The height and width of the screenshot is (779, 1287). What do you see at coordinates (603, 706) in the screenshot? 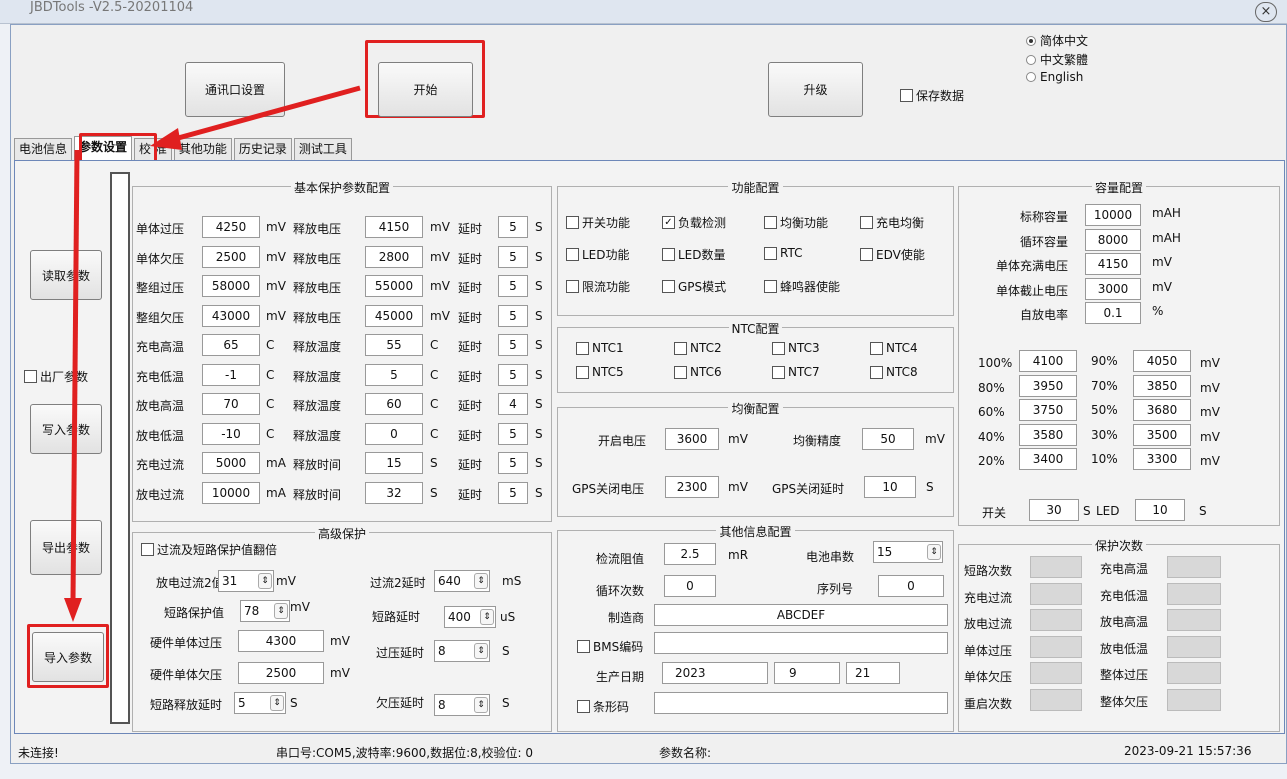
I see `barcode-checkbox: 条形码` at bounding box center [603, 706].